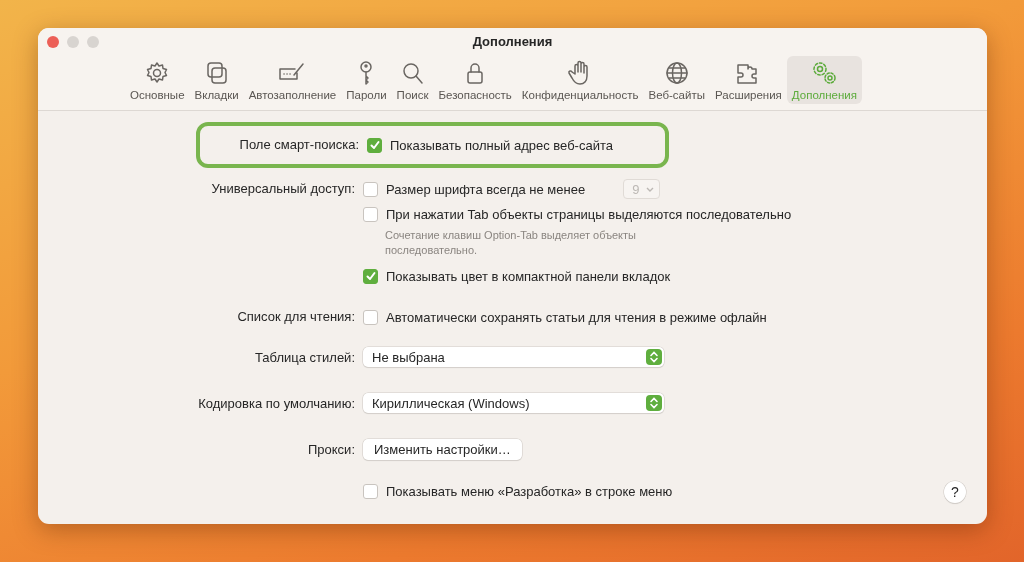  What do you see at coordinates (299, 144) in the screenshot?
I see `setting-label: Поле смарт-поиска:` at bounding box center [299, 144].